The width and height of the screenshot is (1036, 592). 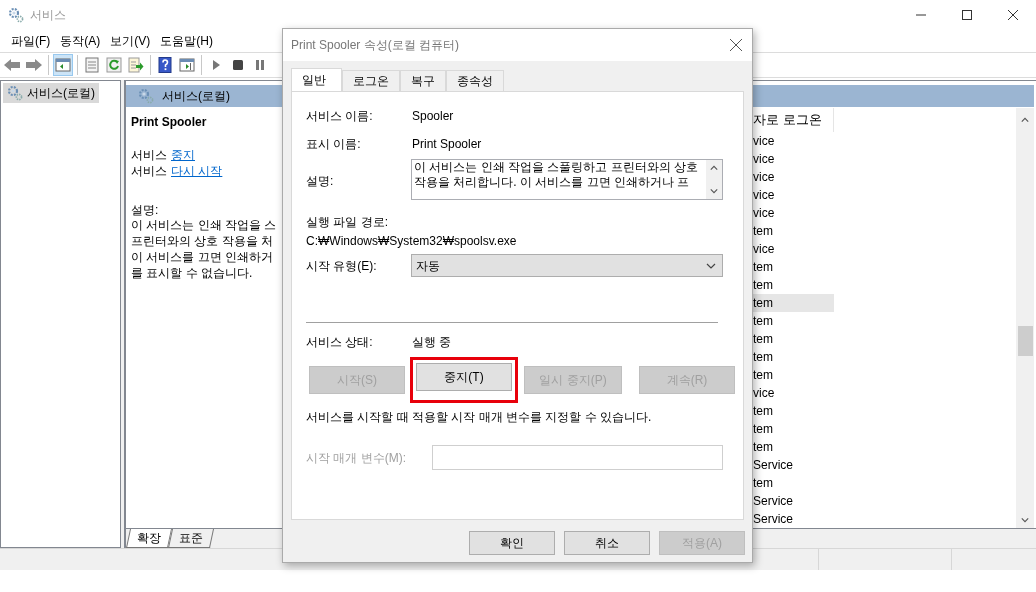 What do you see at coordinates (63, 65) in the screenshot?
I see `console-tree-icon` at bounding box center [63, 65].